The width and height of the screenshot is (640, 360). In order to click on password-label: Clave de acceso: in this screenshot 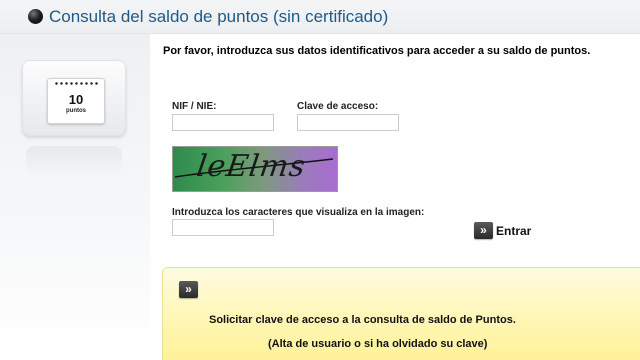, I will do `click(338, 106)`.